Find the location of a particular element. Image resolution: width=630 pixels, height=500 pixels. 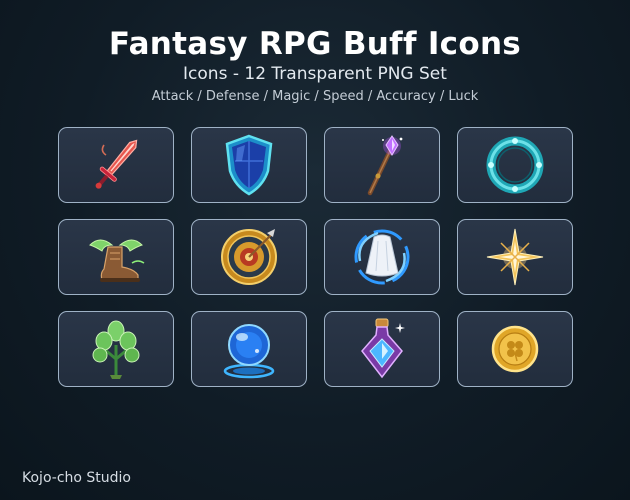

icon-tile-sword is located at coordinates (116, 165).